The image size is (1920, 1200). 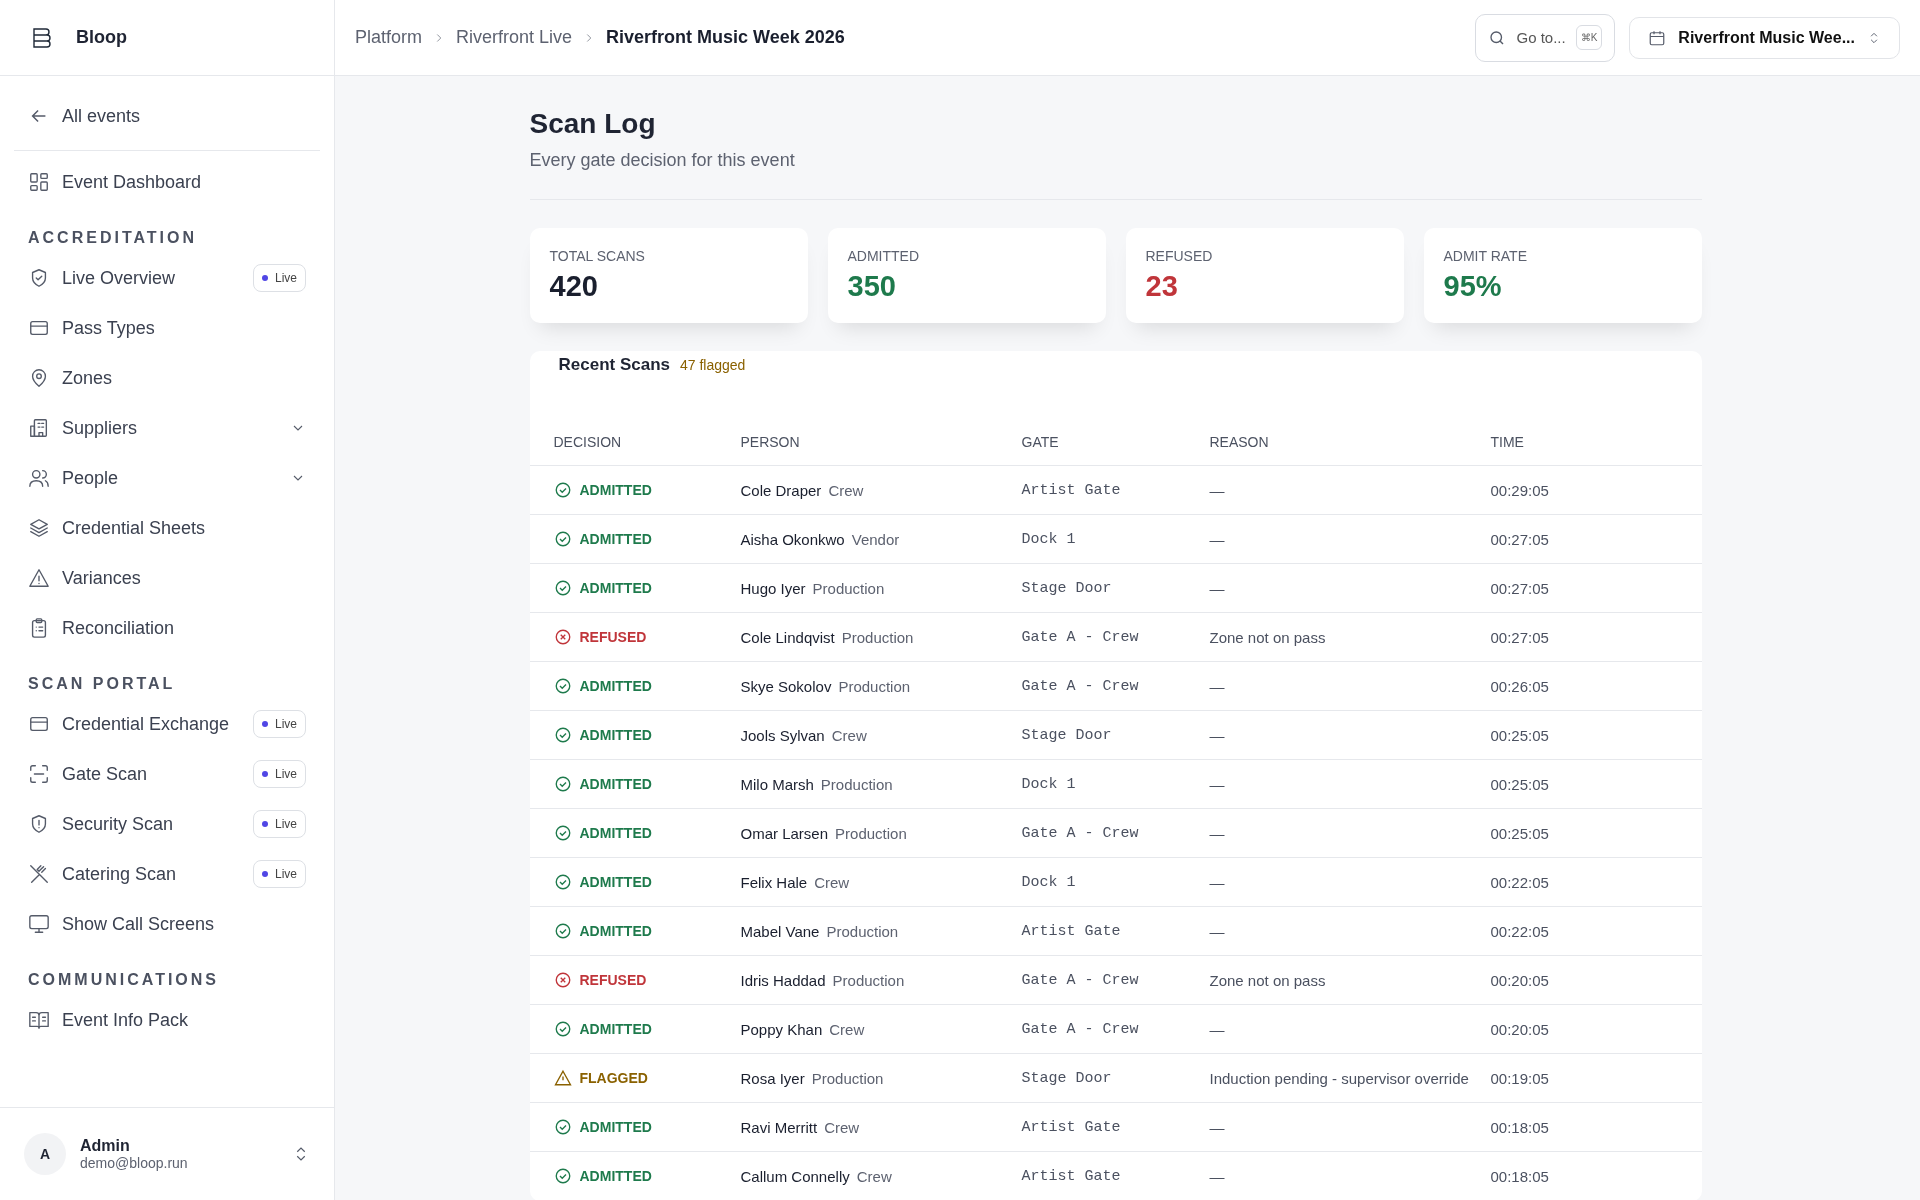 I want to click on person-role: Vendor, so click(x=875, y=539).